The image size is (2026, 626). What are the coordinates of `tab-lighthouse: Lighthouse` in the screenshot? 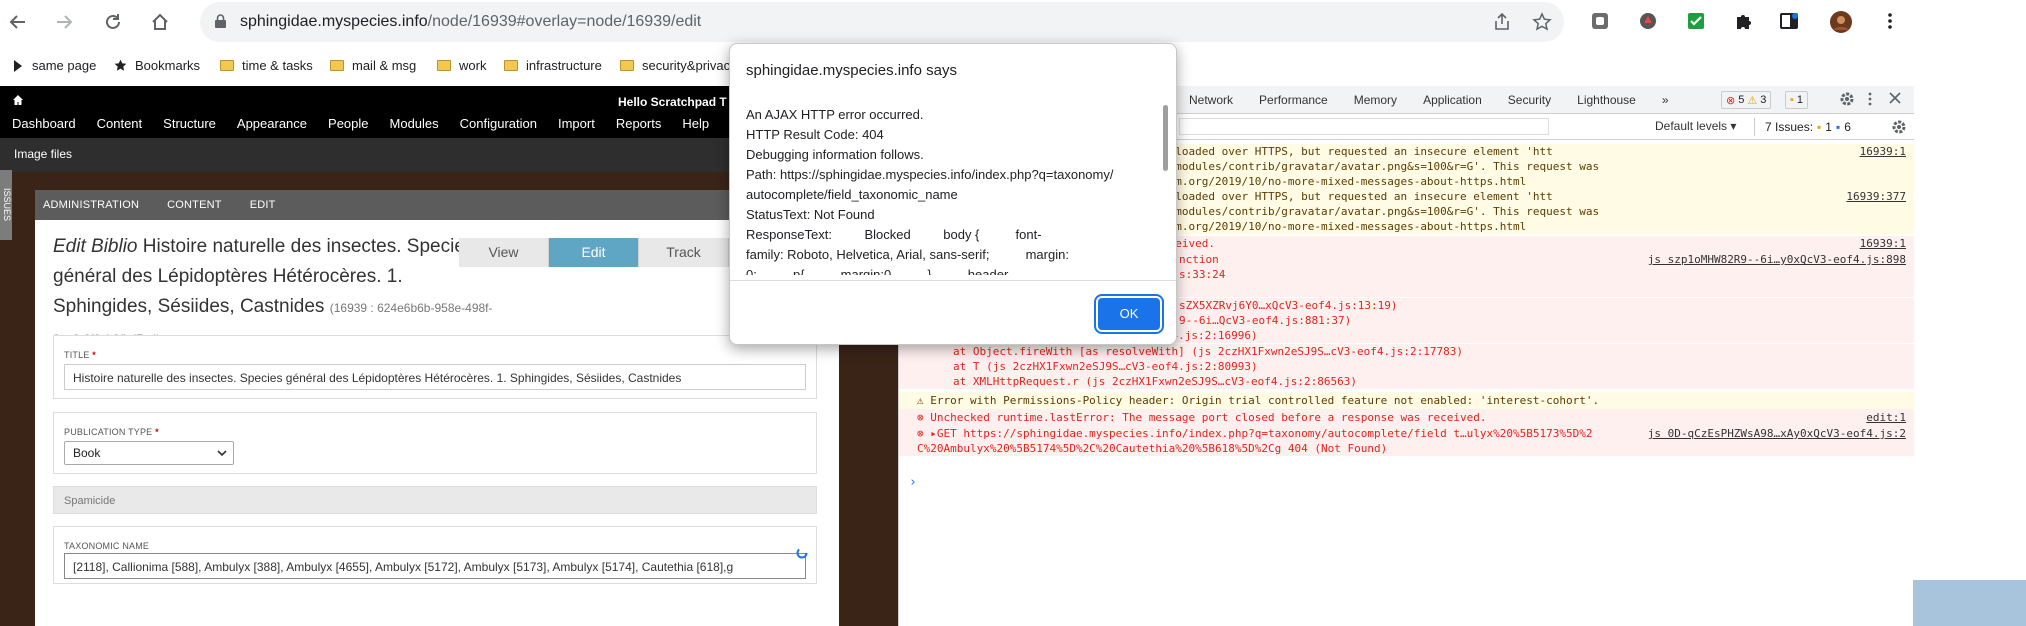 It's located at (1606, 100).